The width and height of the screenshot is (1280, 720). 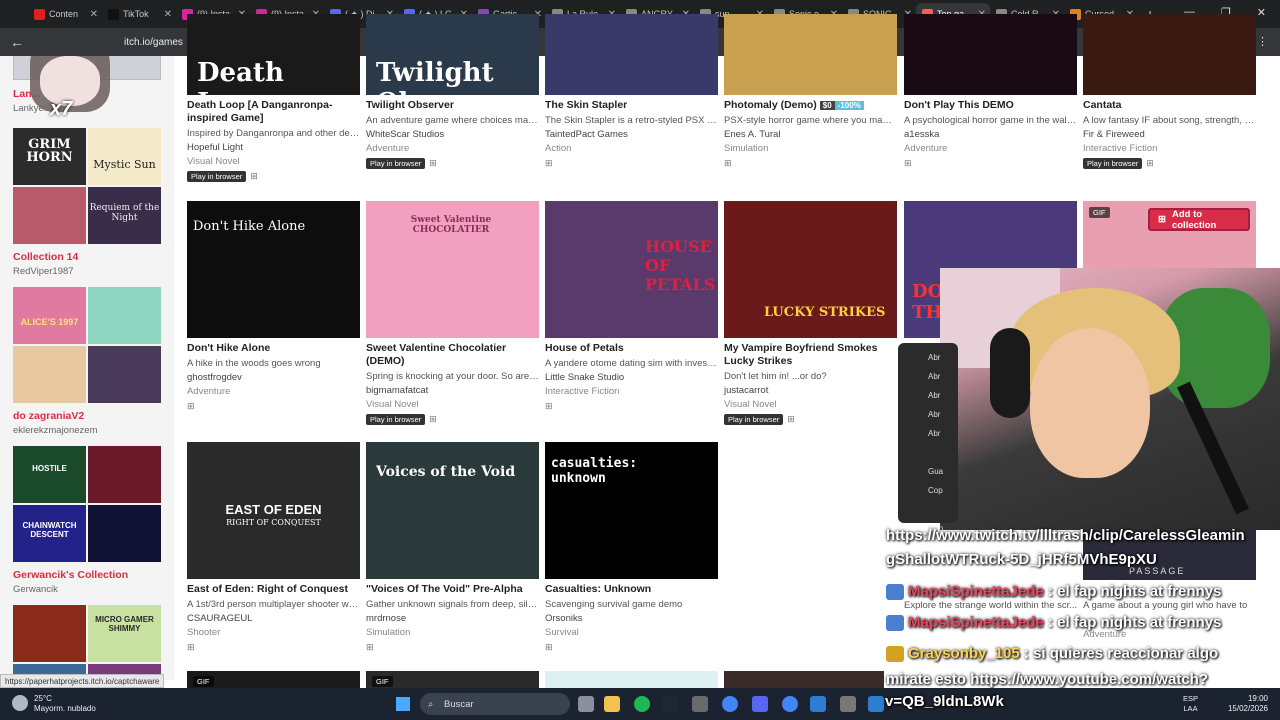 What do you see at coordinates (17, 42) in the screenshot?
I see `back-icon: ←` at bounding box center [17, 42].